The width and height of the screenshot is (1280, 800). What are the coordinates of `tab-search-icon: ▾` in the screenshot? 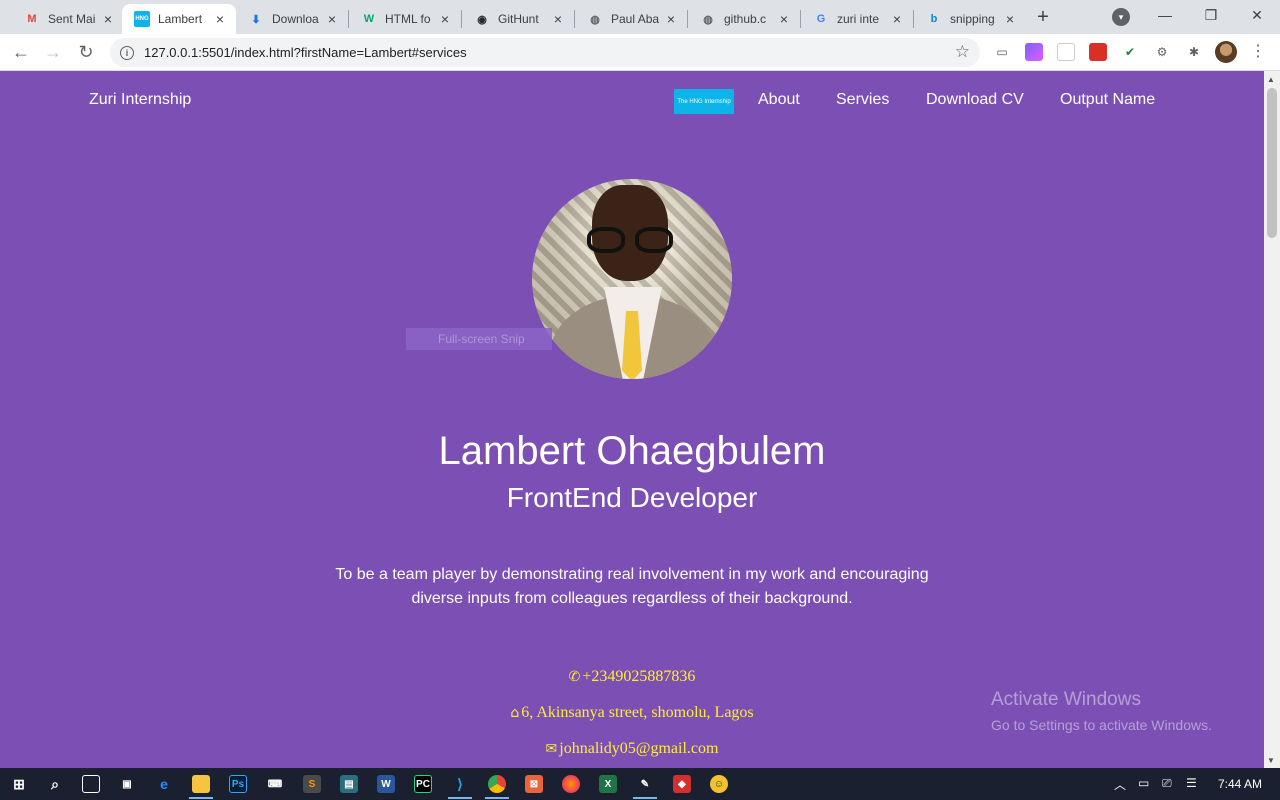 It's located at (1121, 17).